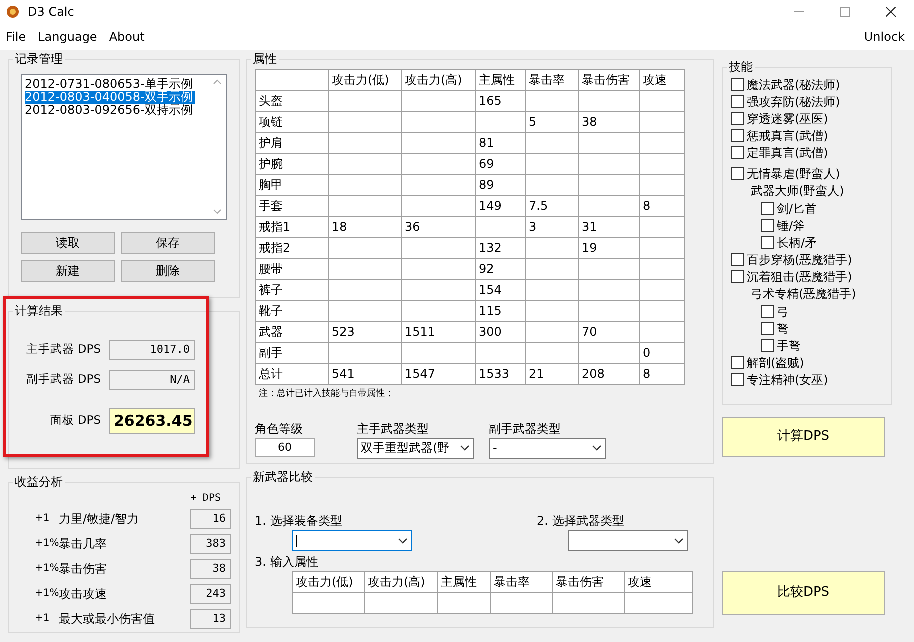  What do you see at coordinates (501, 374) in the screenshot?
I see `table-cell: 1533` at bounding box center [501, 374].